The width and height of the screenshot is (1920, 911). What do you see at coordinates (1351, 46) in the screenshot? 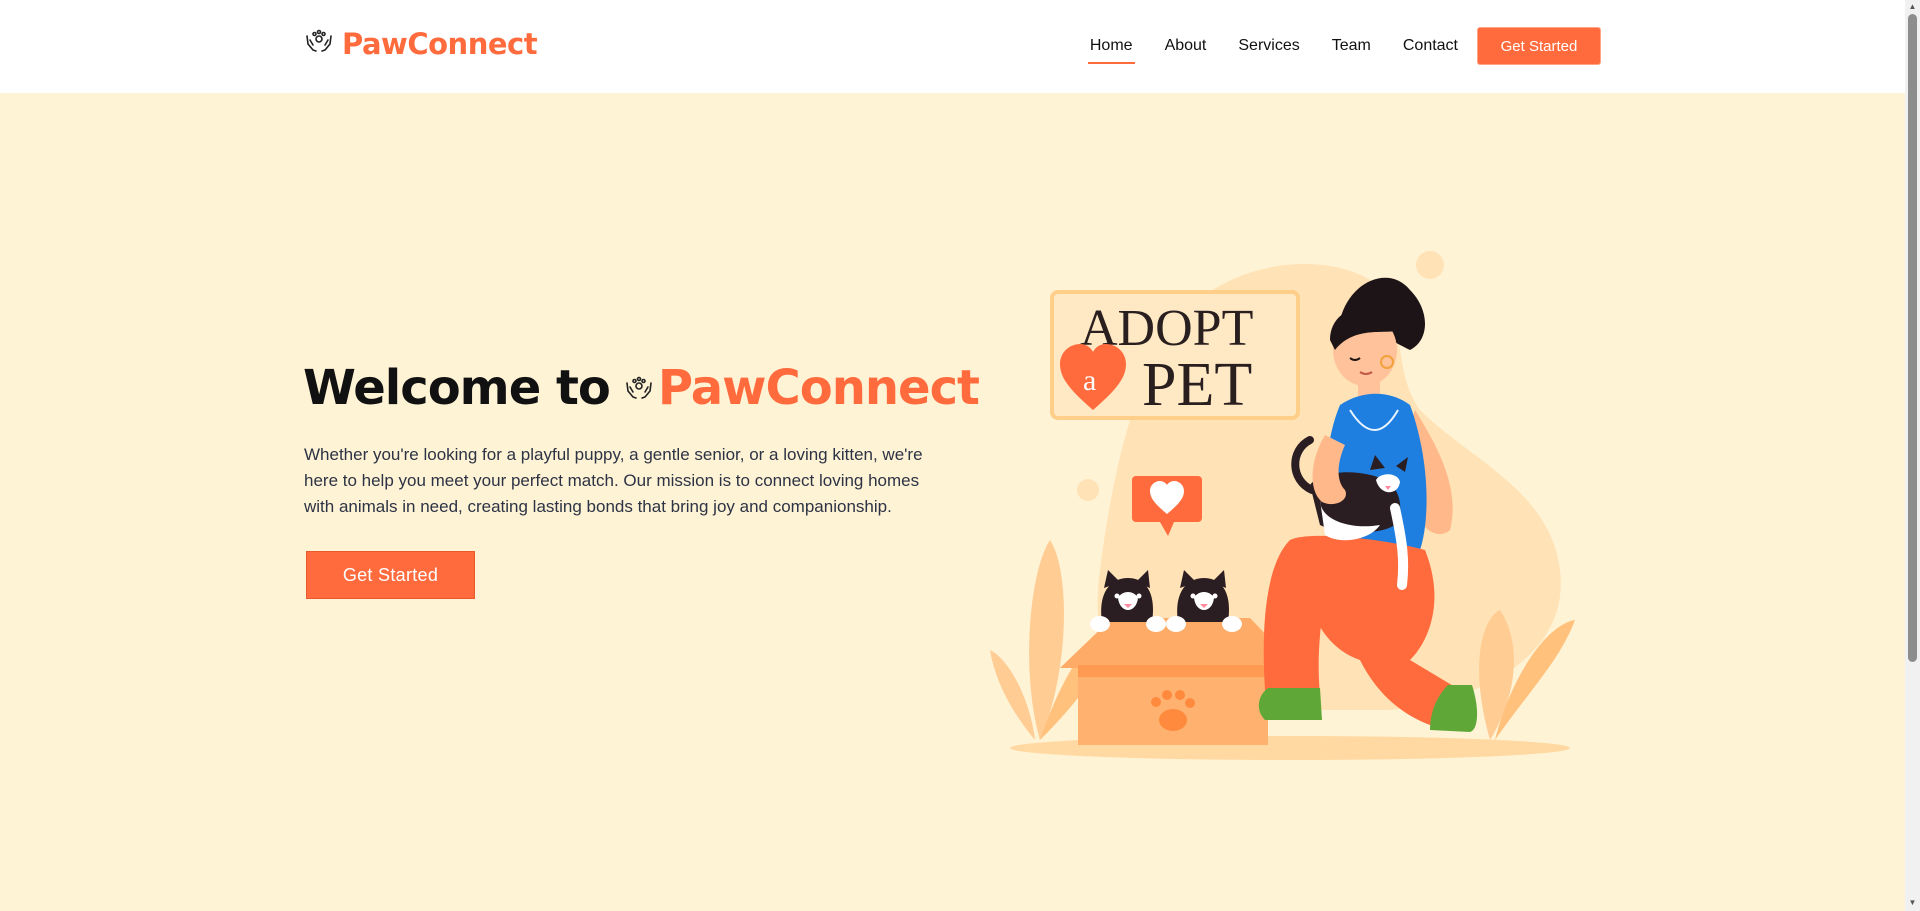
I see `nav-team: Team` at bounding box center [1351, 46].